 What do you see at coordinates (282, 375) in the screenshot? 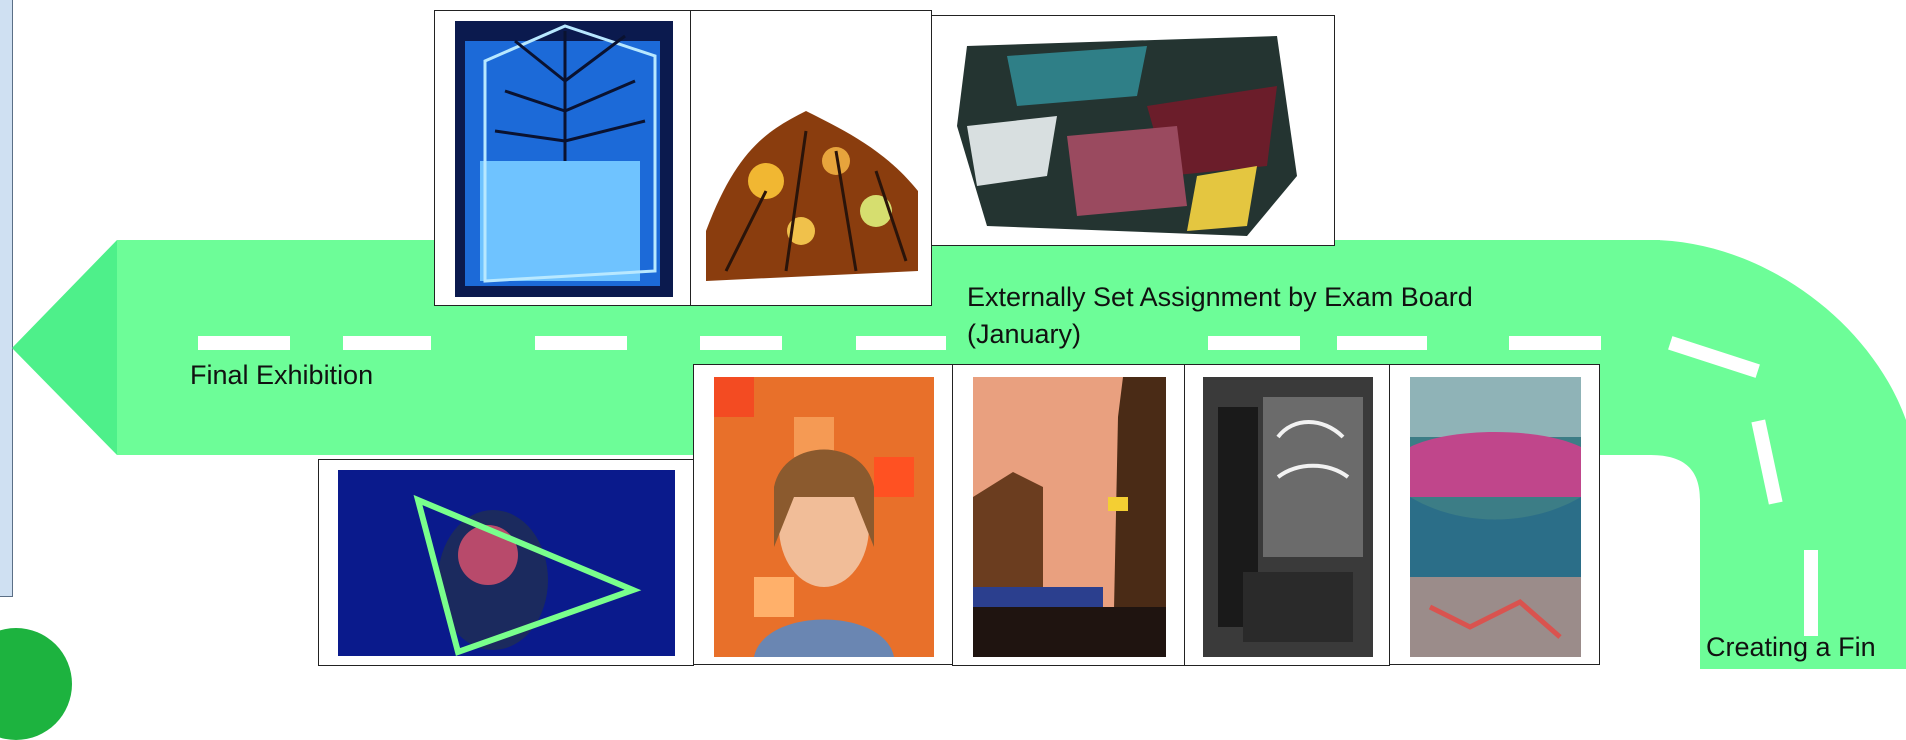
I see `final-exhibition-label: Final Exhibition` at bounding box center [282, 375].